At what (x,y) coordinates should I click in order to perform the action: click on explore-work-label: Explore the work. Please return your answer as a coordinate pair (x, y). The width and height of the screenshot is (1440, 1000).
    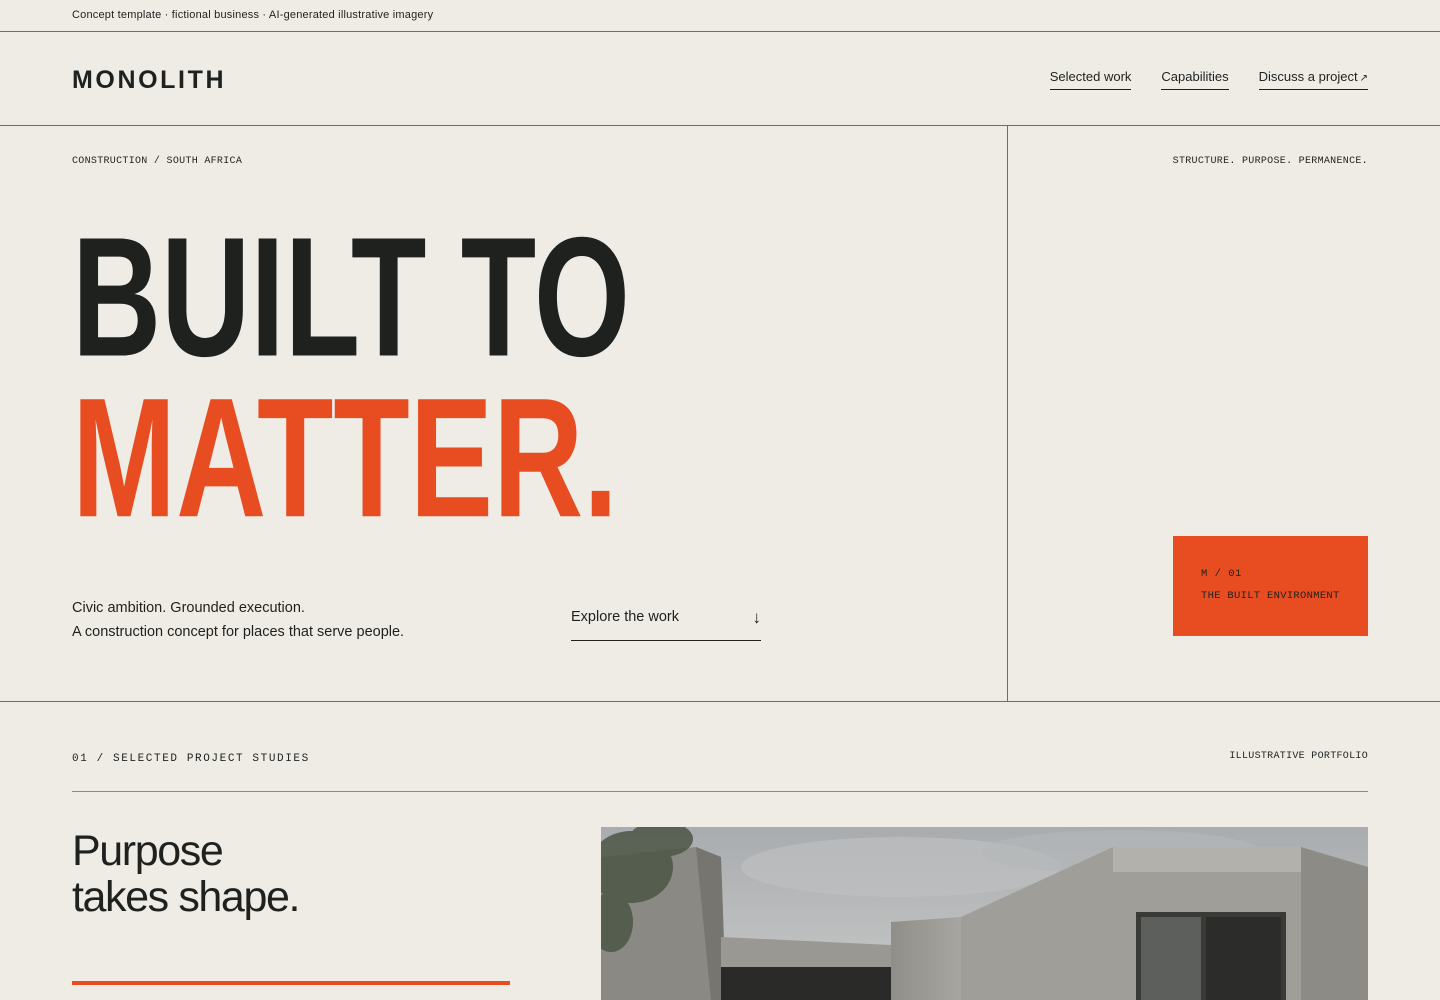
    Looking at the image, I should click on (625, 617).